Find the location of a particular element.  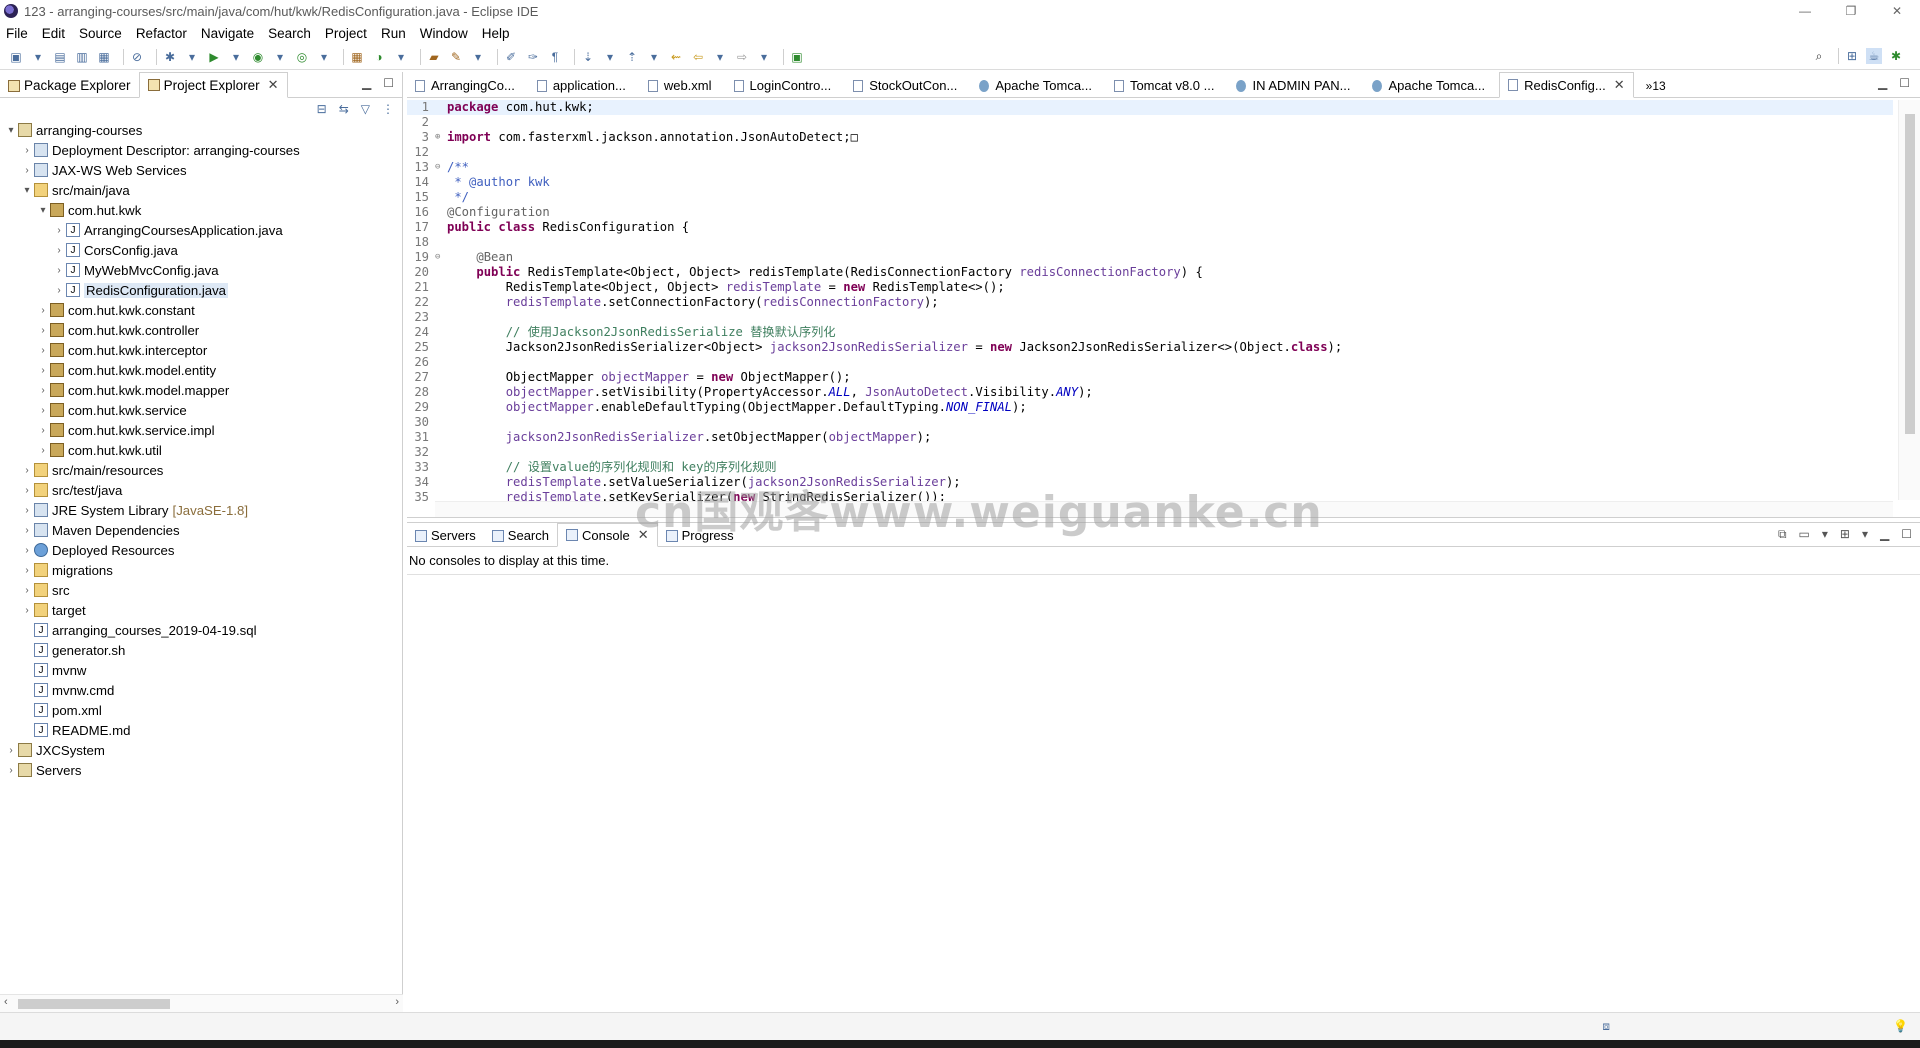

tree-item: › Maven Dependencies is located at coordinates (201, 530).